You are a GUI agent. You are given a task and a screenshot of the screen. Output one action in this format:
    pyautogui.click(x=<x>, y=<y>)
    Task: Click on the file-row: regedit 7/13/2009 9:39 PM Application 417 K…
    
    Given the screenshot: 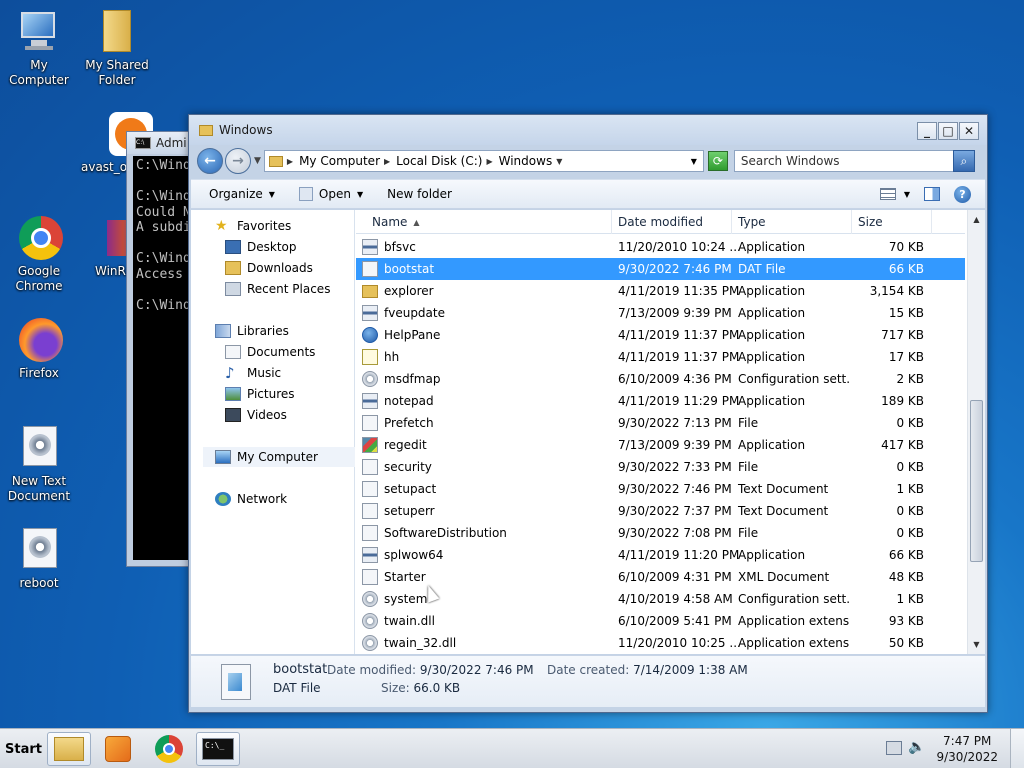 What is the action you would take?
    pyautogui.click(x=660, y=445)
    